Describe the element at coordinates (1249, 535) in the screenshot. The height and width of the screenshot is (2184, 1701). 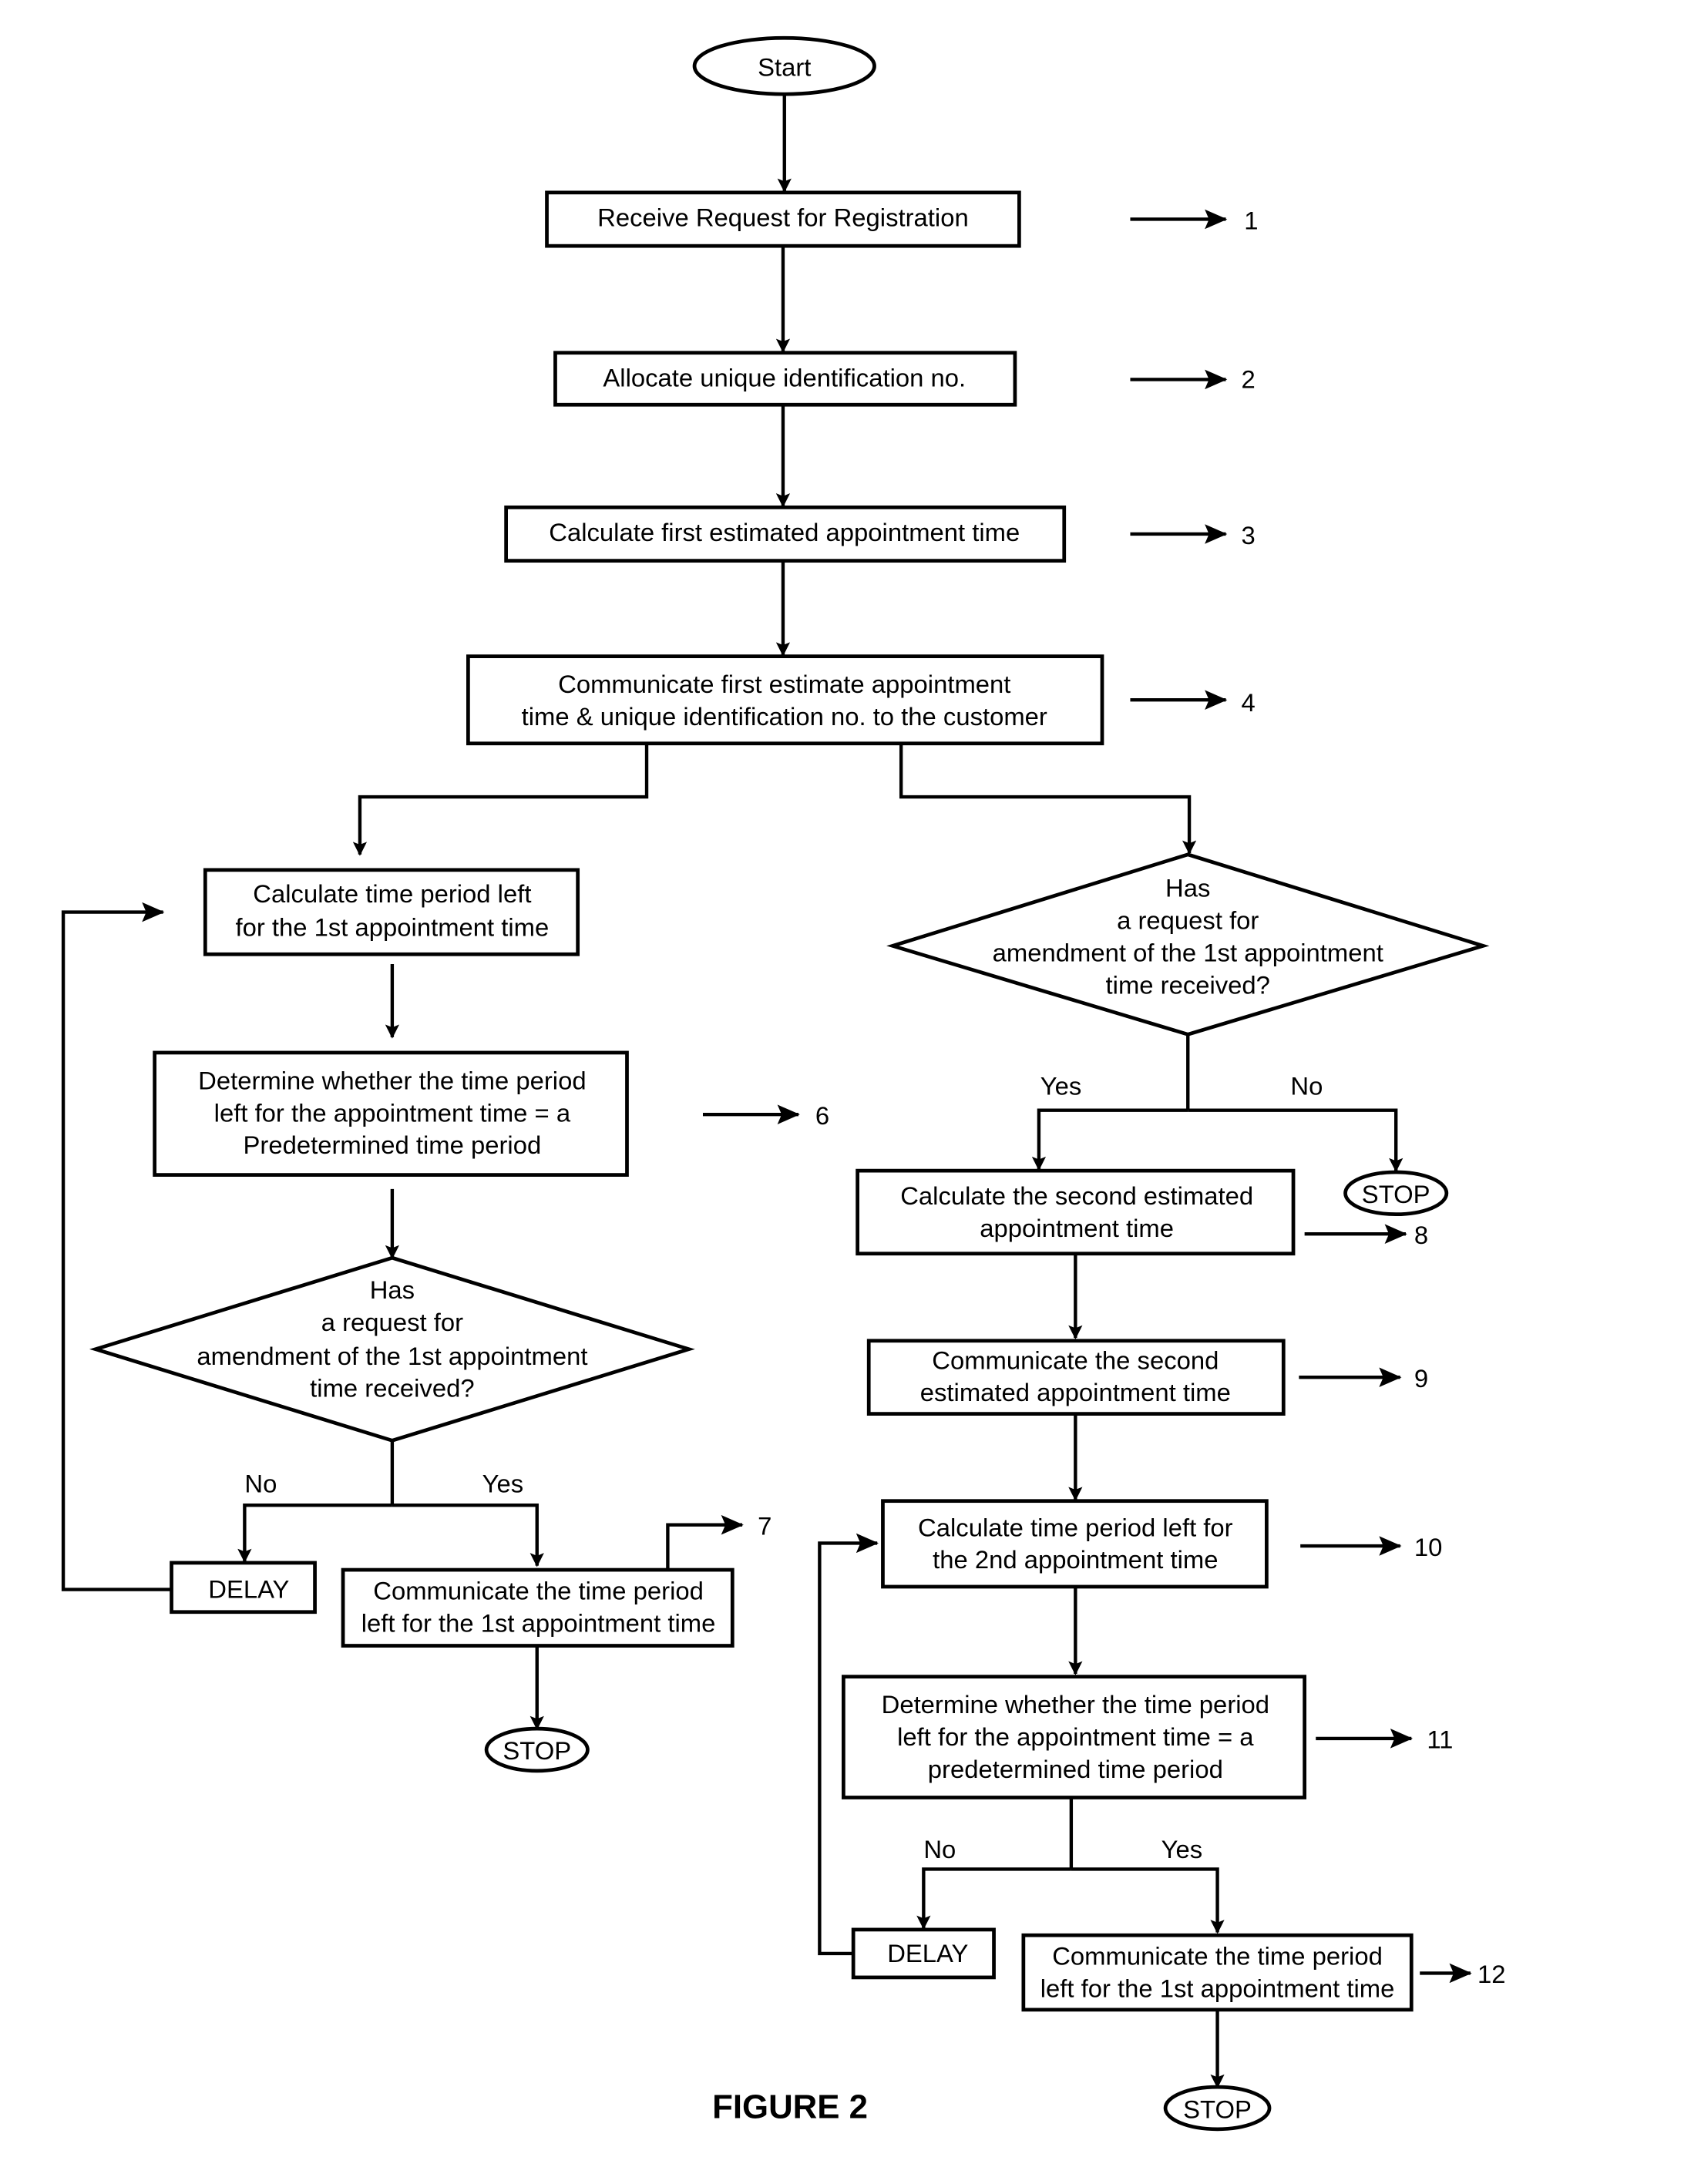
I see `ref-number-3: 3` at that location.